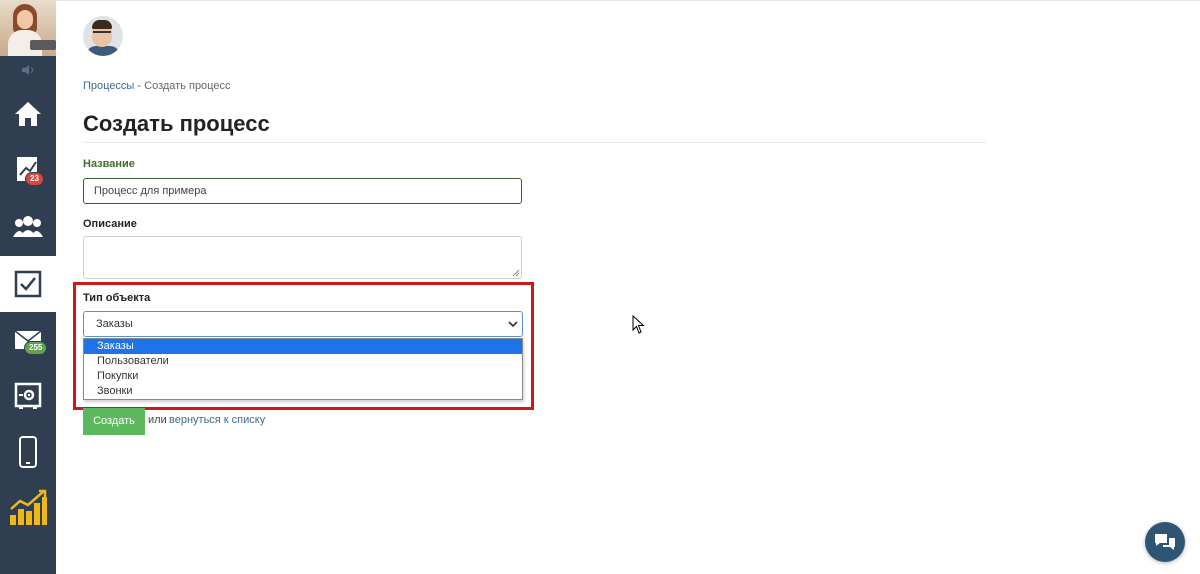 Image resolution: width=1200 pixels, height=574 pixels. Describe the element at coordinates (513, 324) in the screenshot. I see `chevron-down-icon` at that location.